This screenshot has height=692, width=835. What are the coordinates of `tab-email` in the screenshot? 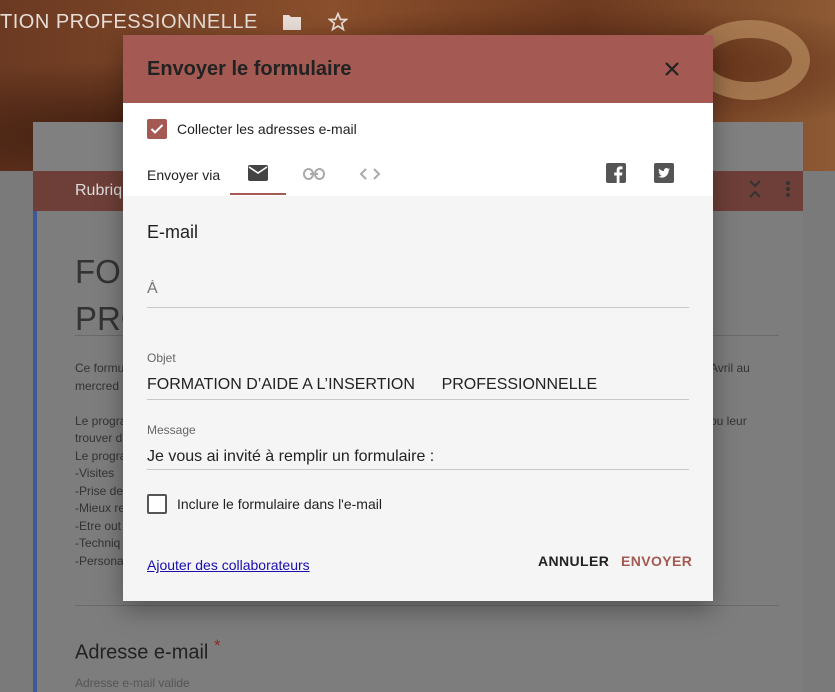 It's located at (258, 174).